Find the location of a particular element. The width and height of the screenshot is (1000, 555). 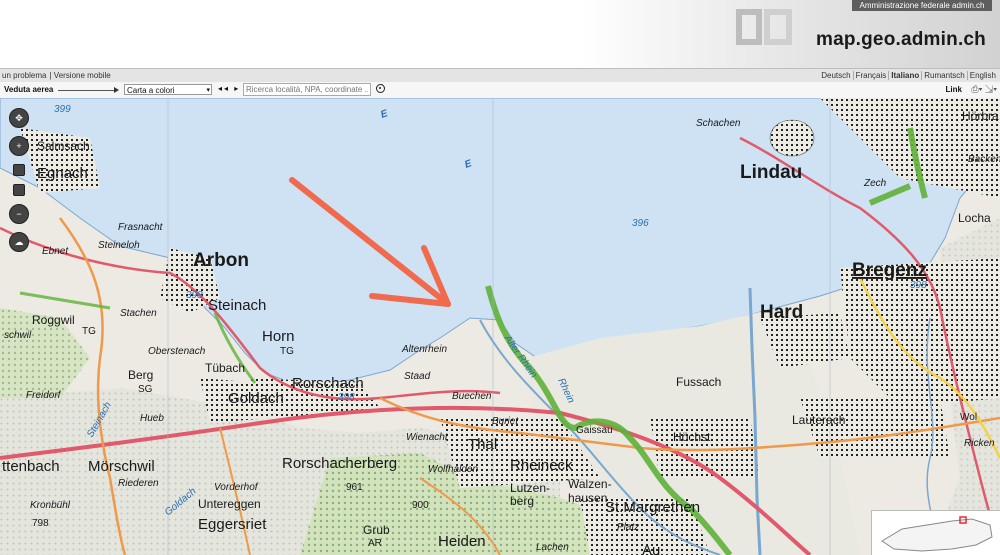

label-berg-sg: SG is located at coordinates (145, 389).